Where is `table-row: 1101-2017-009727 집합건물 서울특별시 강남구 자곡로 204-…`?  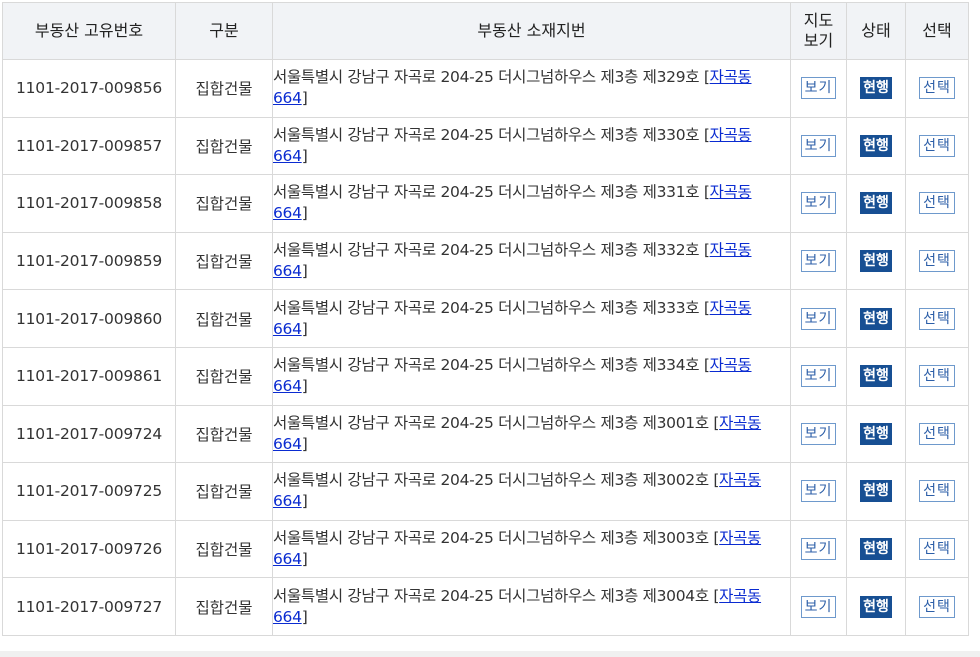 table-row: 1101-2017-009727 집합건물 서울특별시 강남구 자곡로 204-… is located at coordinates (485, 606).